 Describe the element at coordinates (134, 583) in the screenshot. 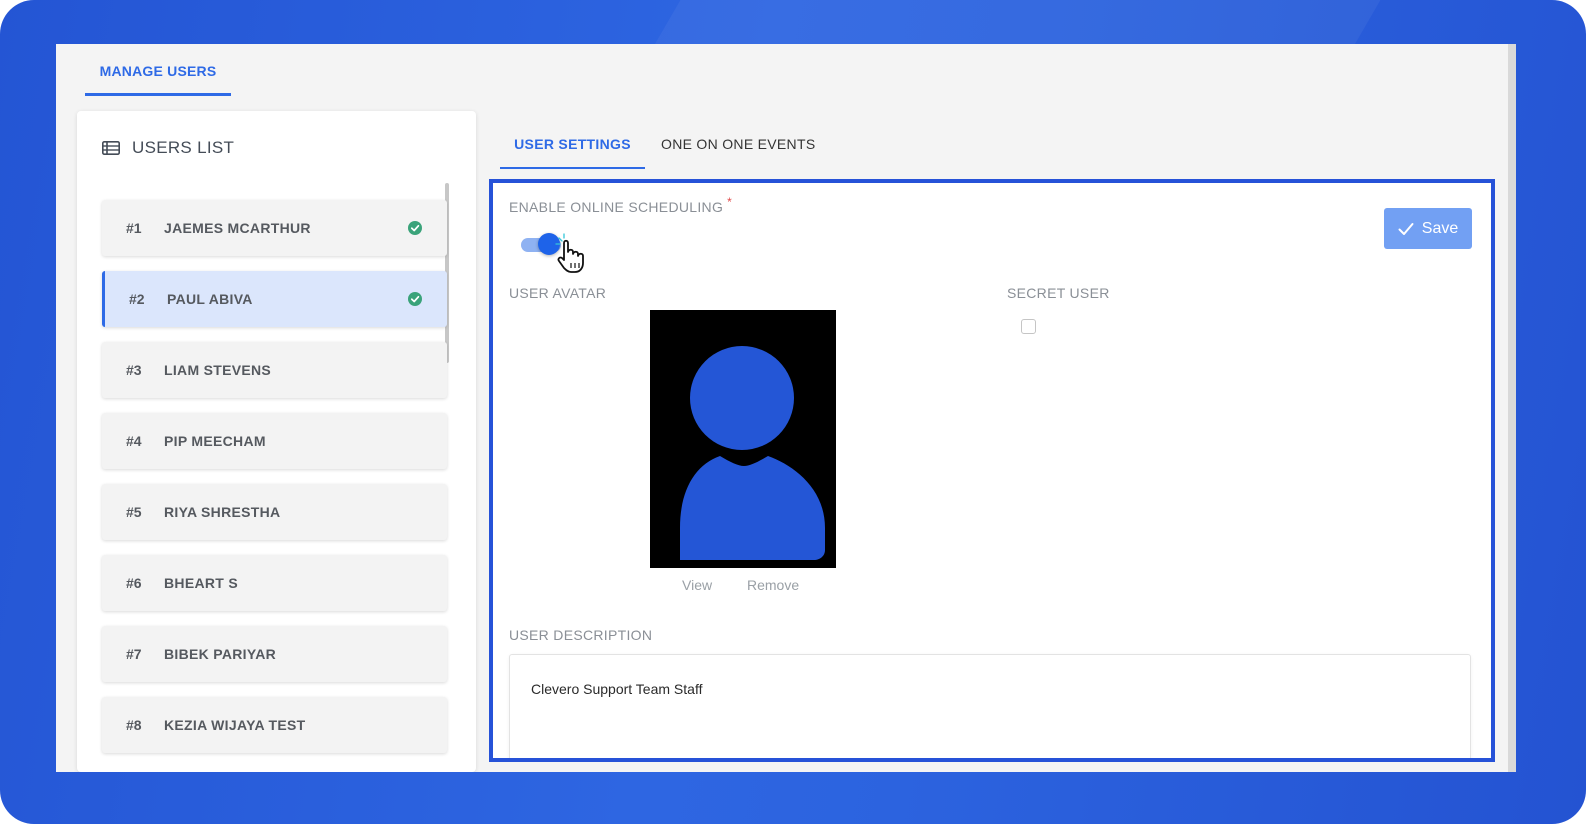

I see `user-number: #6` at that location.